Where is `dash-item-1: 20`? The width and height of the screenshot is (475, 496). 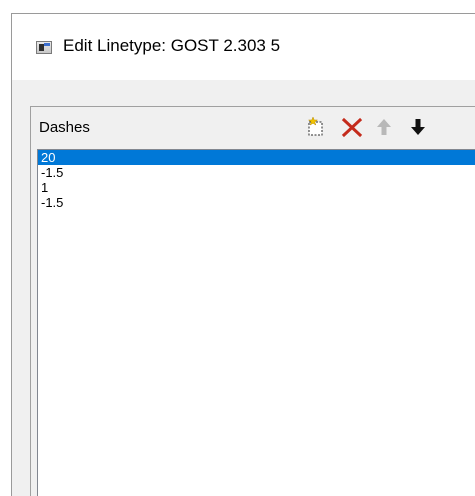 dash-item-1: 20 is located at coordinates (256, 157).